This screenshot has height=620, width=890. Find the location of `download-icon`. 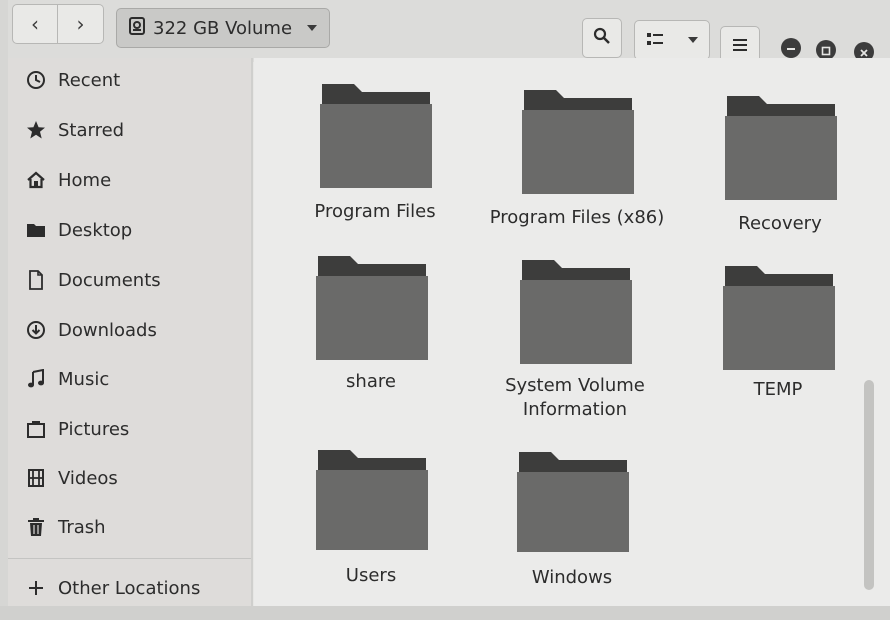

download-icon is located at coordinates (36, 330).